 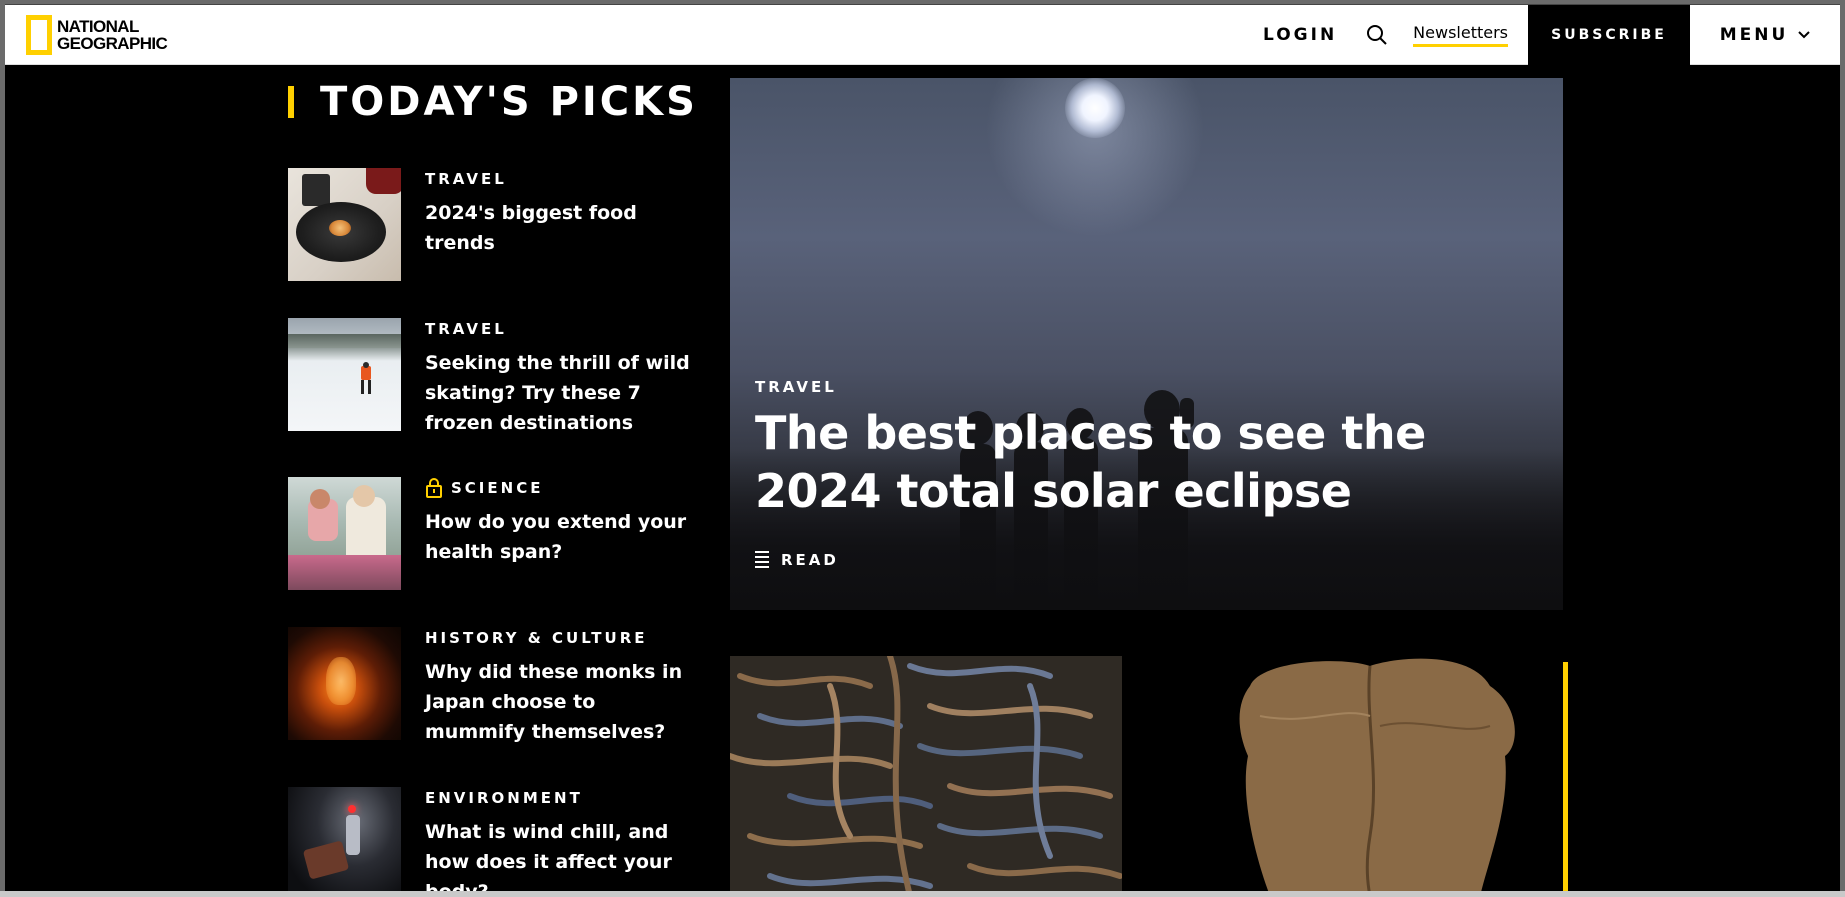 I want to click on pick-category-label: SCIENCE, so click(x=497, y=488).